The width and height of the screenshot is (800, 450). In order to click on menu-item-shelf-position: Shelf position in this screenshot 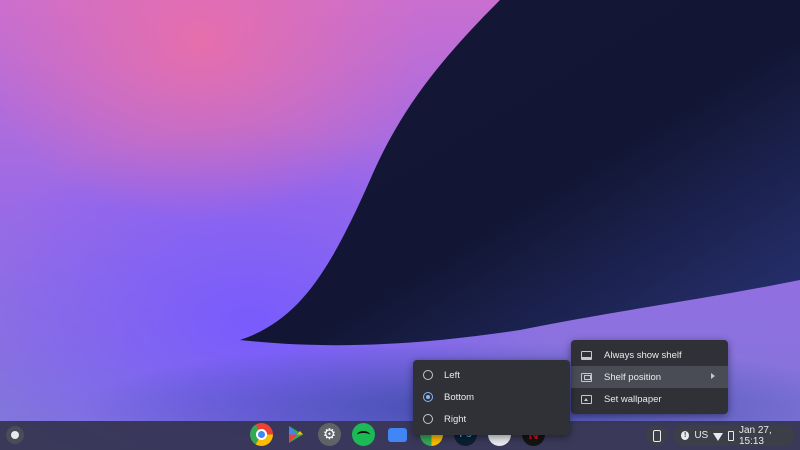, I will do `click(649, 377)`.